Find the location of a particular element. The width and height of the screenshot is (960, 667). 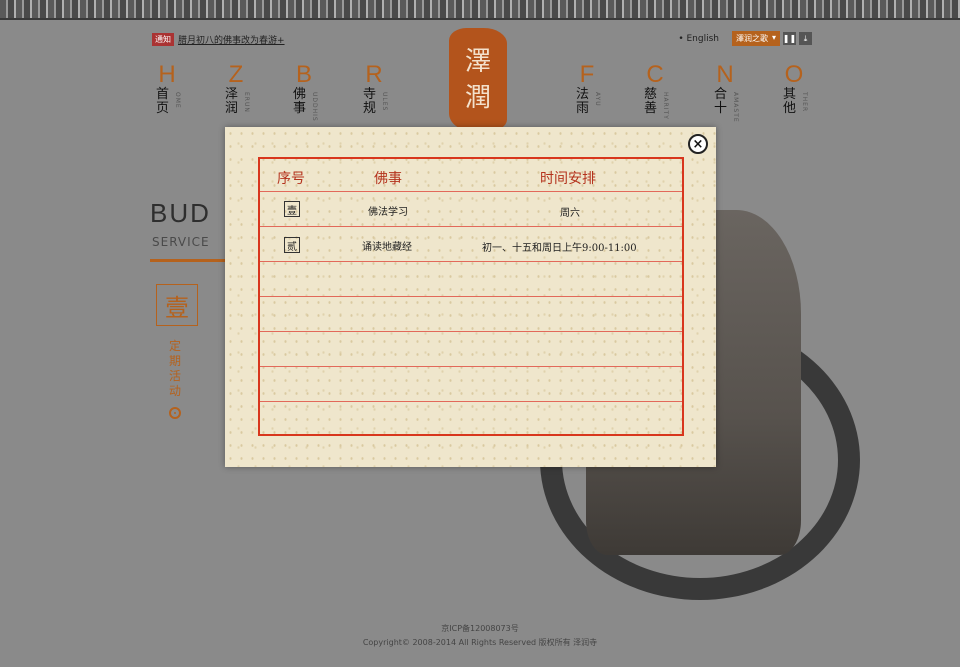

header-index: 序号 is located at coordinates (291, 179).